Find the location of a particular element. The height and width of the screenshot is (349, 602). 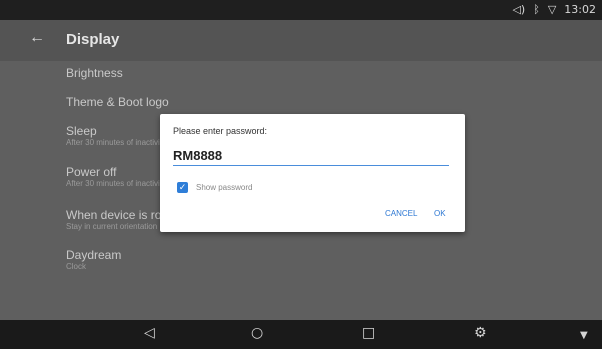

setting-title: Sleep is located at coordinates (81, 131).